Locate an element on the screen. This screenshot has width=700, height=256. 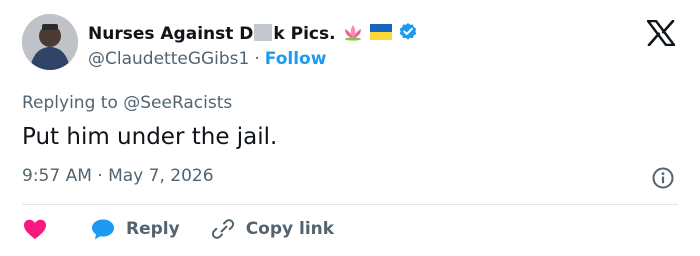
info-icon is located at coordinates (663, 178).